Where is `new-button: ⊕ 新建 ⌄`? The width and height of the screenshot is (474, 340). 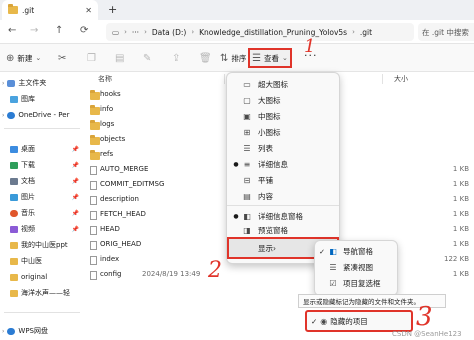 new-button: ⊕ 新建 ⌄ is located at coordinates (23, 58).